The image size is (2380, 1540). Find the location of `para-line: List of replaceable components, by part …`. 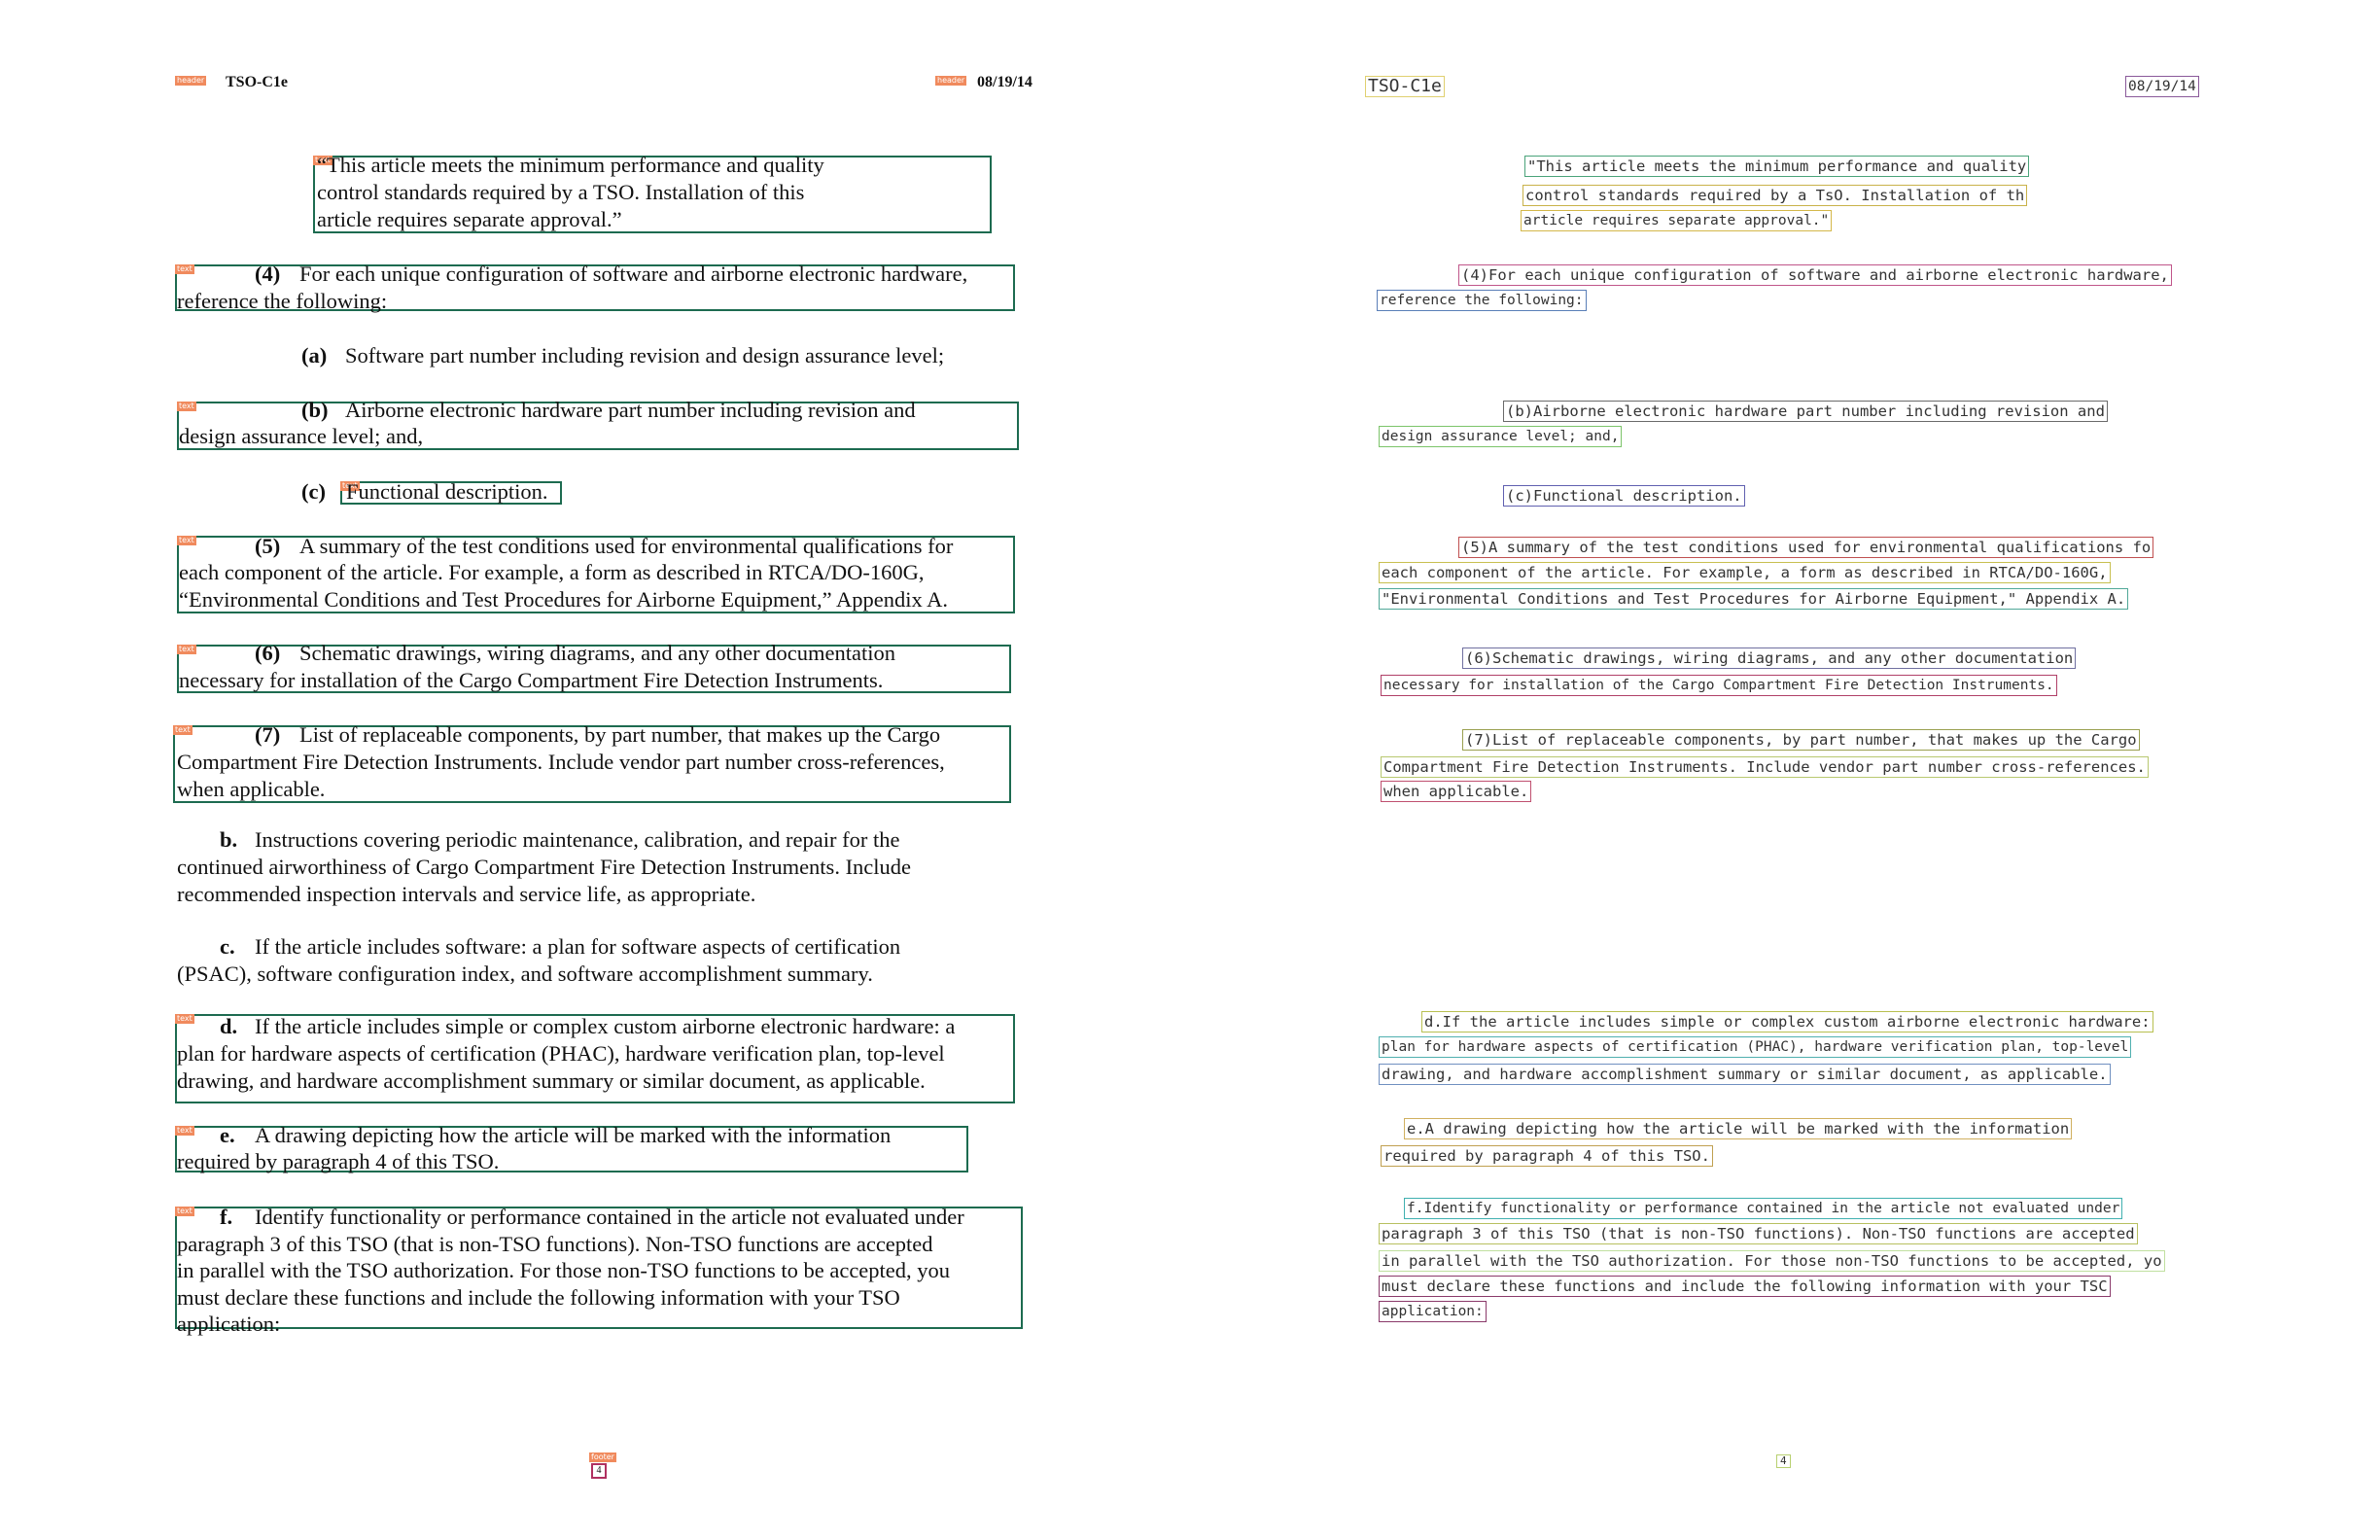

para-line: List of replaceable components, by part … is located at coordinates (620, 734).